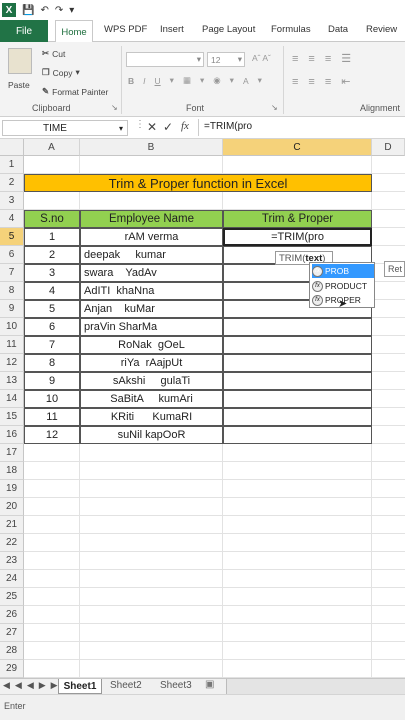 The height and width of the screenshot is (720, 405). What do you see at coordinates (228, 126) in the screenshot?
I see `formula-input: =TRIM(pro` at bounding box center [228, 126].